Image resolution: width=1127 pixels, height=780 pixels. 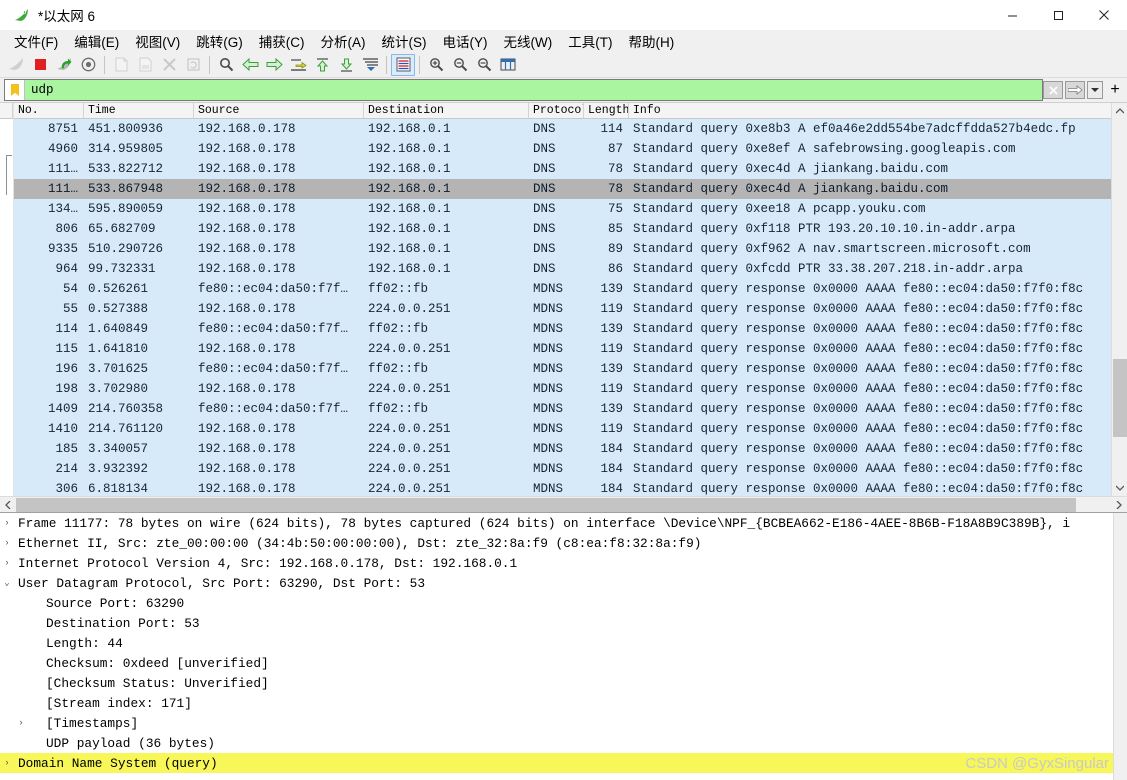 I want to click on filter-clear-button, so click(x=1053, y=90).